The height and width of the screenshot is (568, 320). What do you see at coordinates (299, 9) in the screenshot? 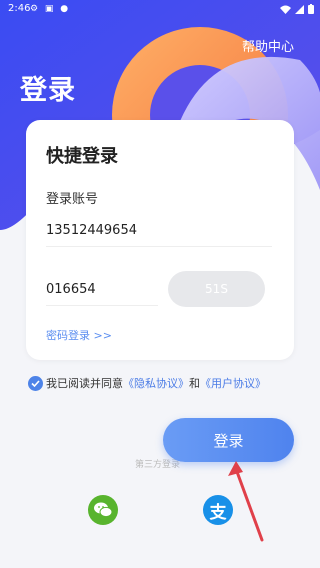
I see `signal-icon` at bounding box center [299, 9].